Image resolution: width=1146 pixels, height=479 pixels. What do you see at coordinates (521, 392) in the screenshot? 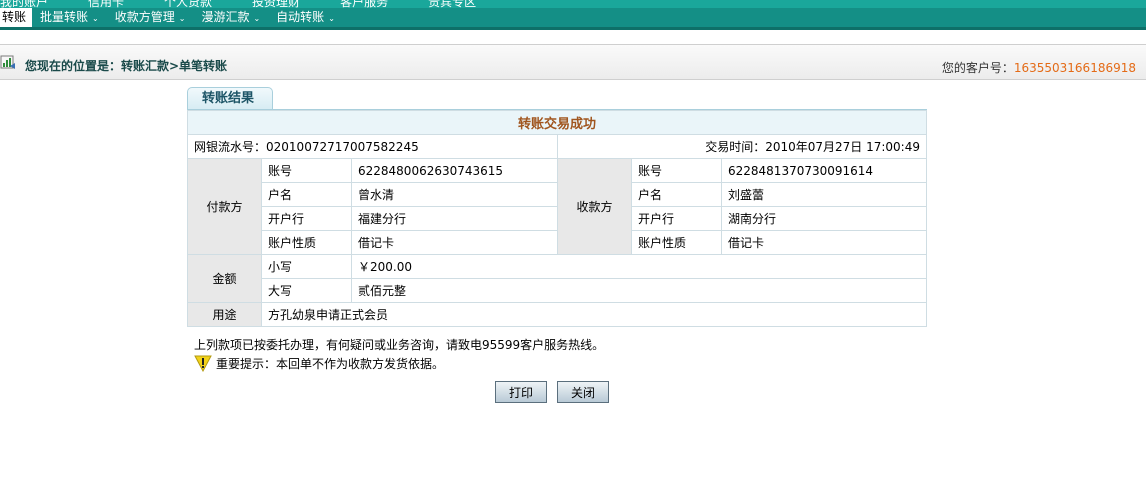
I see `print-button: 打印` at bounding box center [521, 392].